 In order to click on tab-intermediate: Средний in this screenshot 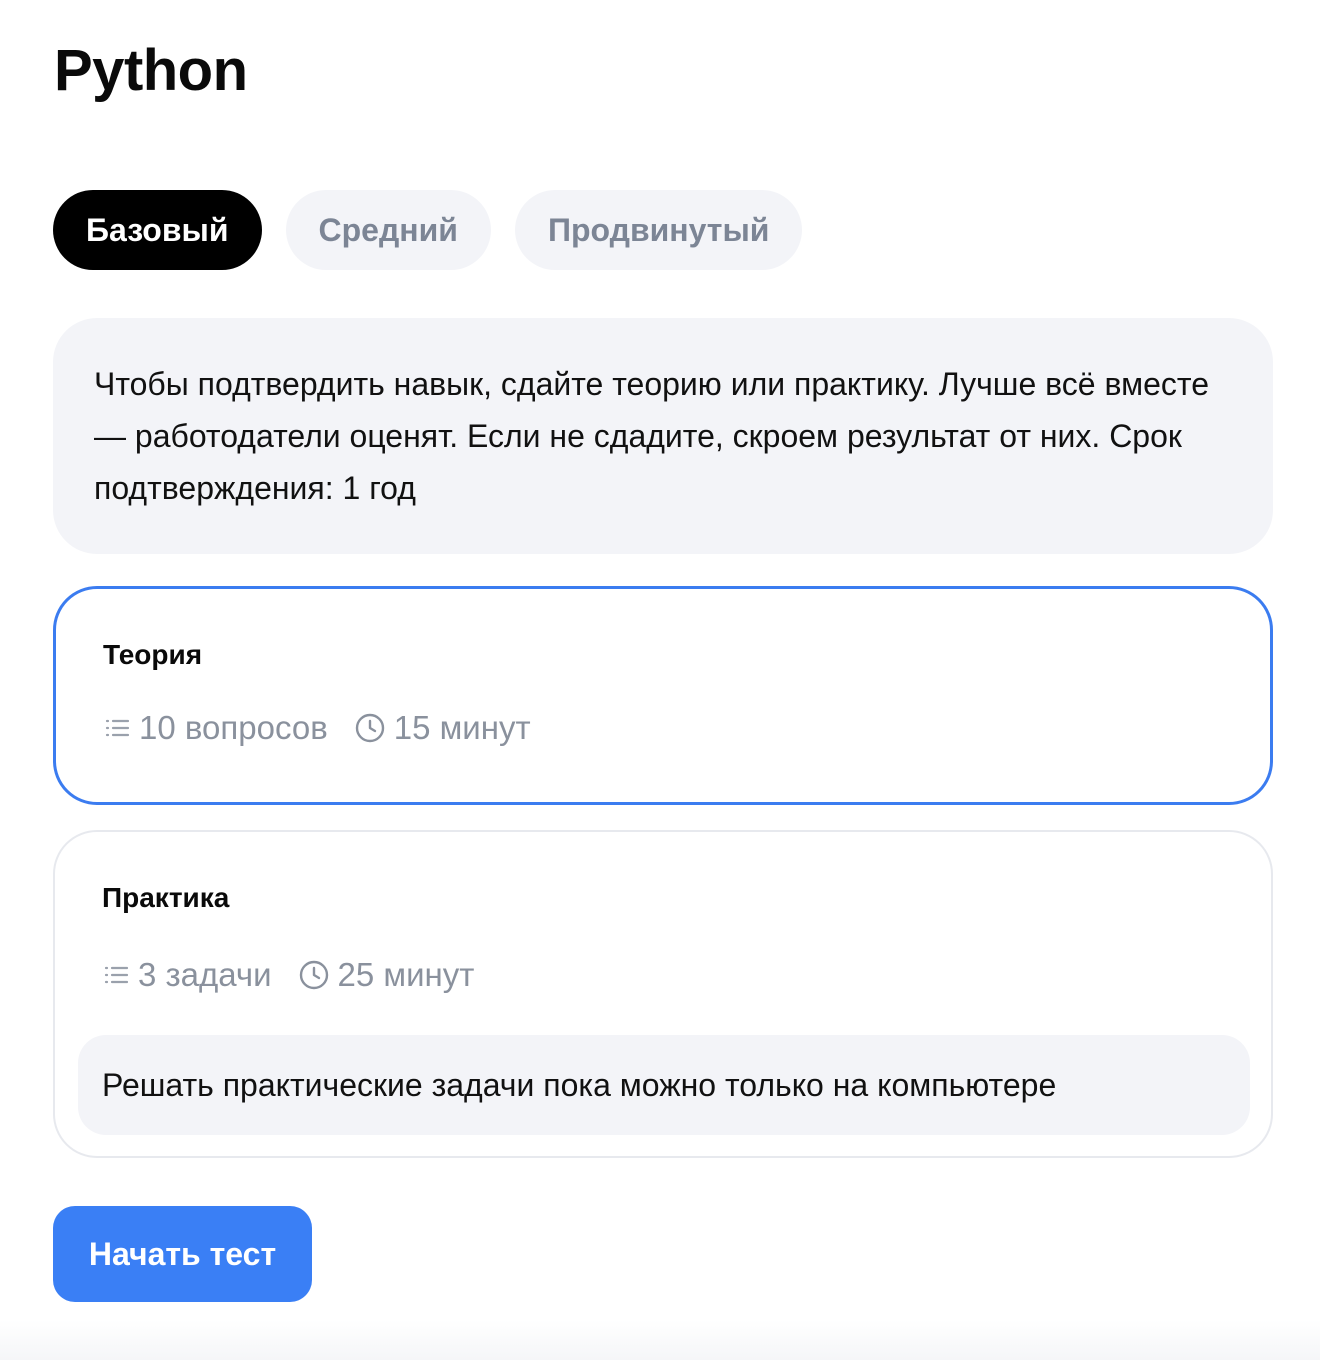, I will do `click(388, 230)`.